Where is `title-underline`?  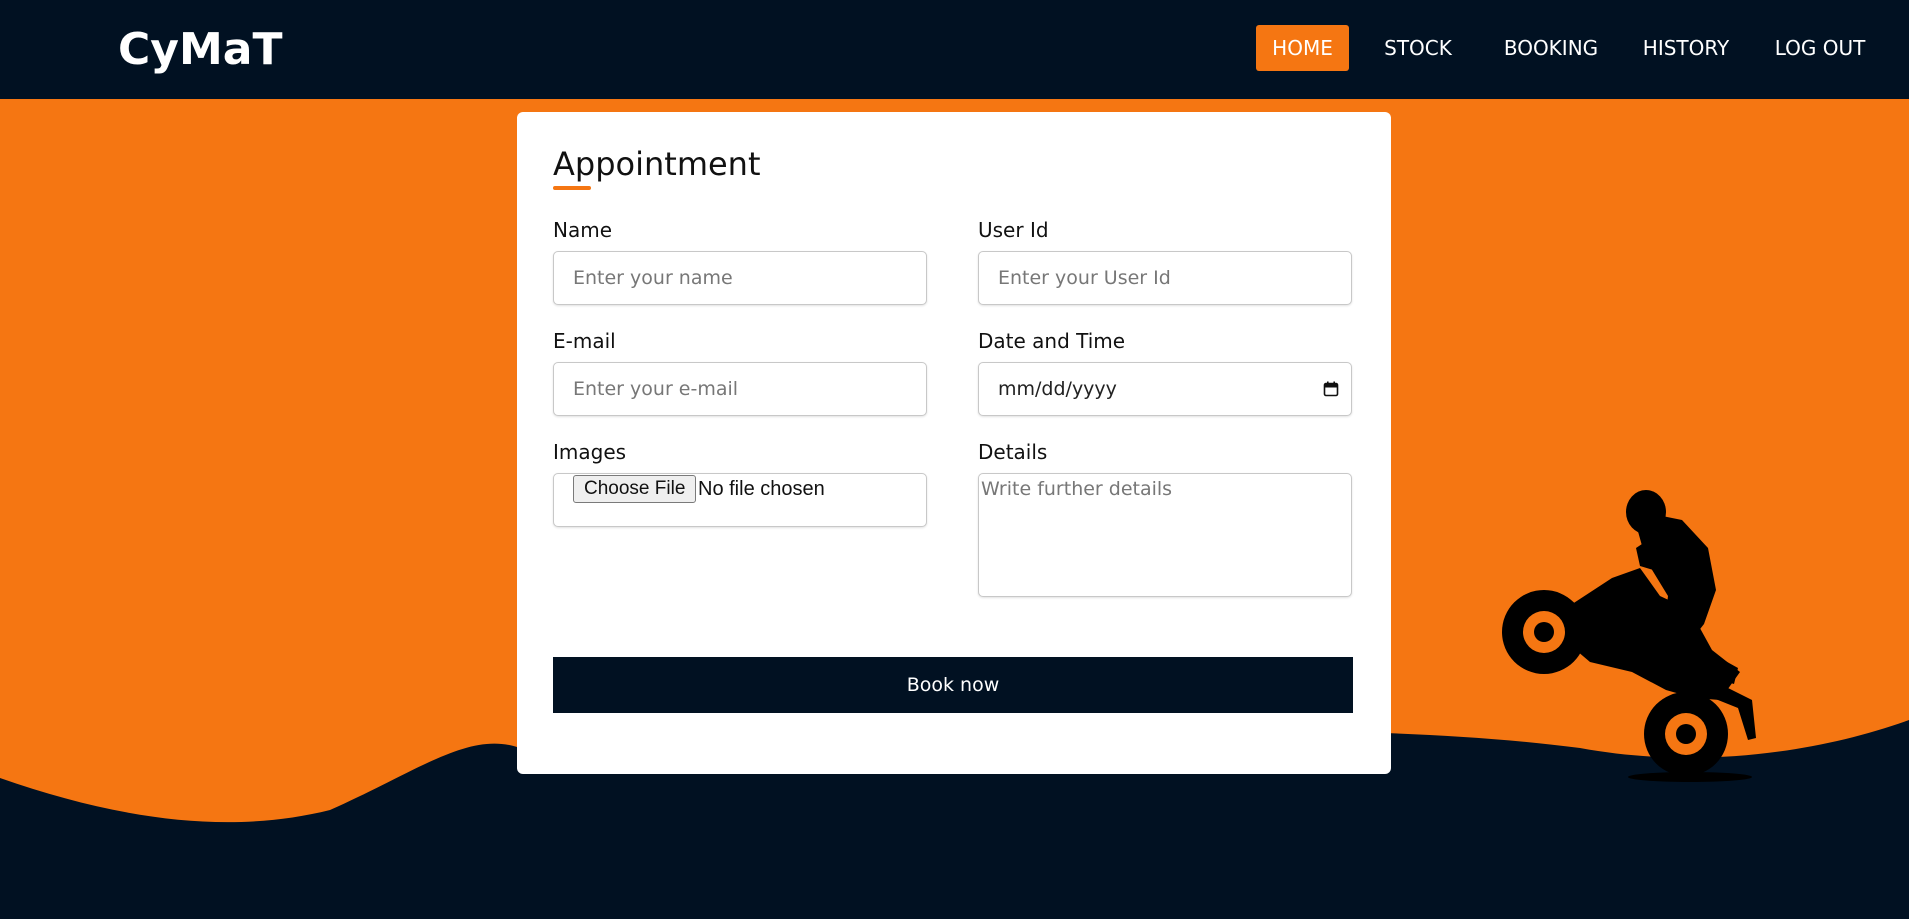
title-underline is located at coordinates (572, 188).